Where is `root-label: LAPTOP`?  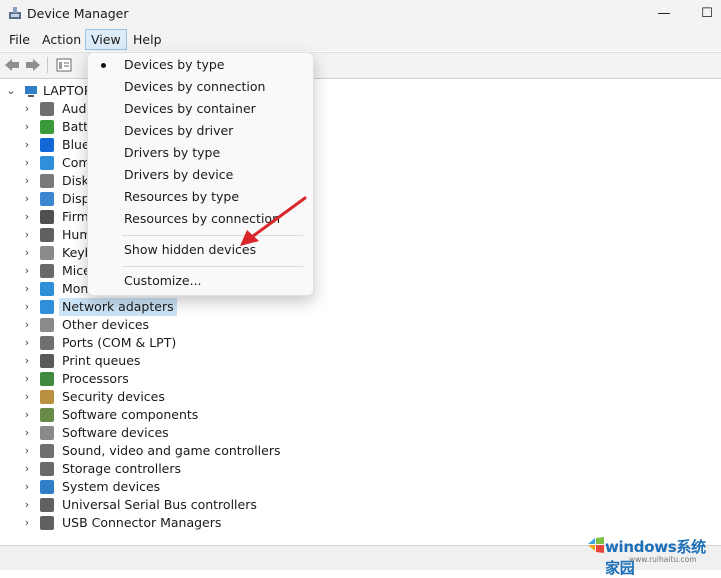 root-label: LAPTOP is located at coordinates (67, 90).